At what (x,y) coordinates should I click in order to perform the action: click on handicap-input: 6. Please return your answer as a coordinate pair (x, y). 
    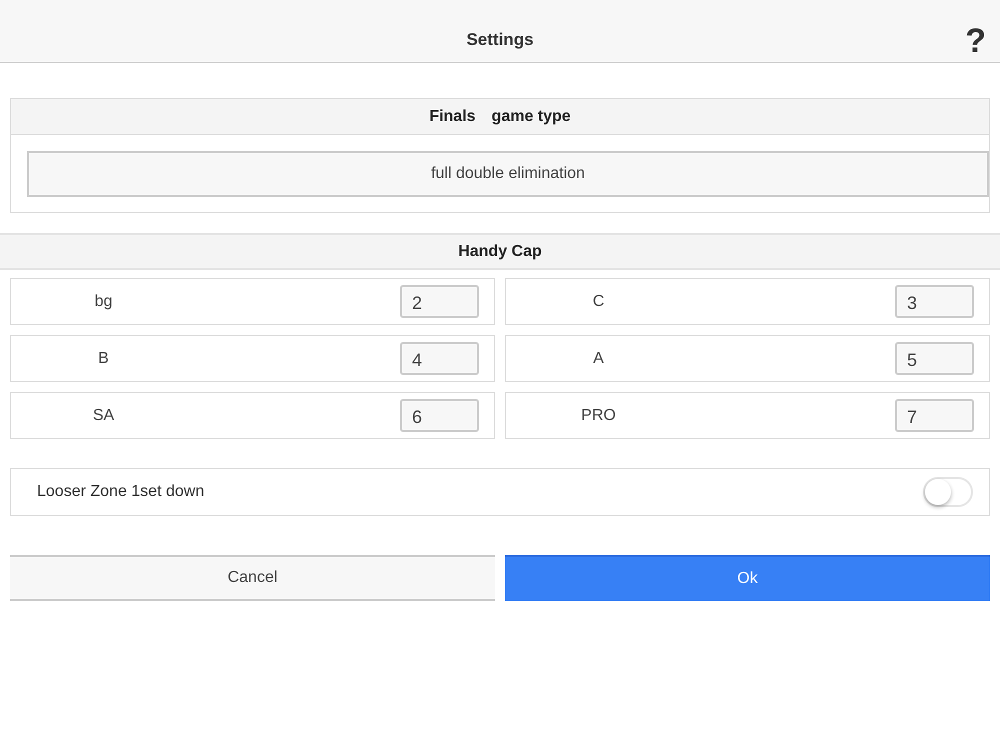
    Looking at the image, I should click on (439, 415).